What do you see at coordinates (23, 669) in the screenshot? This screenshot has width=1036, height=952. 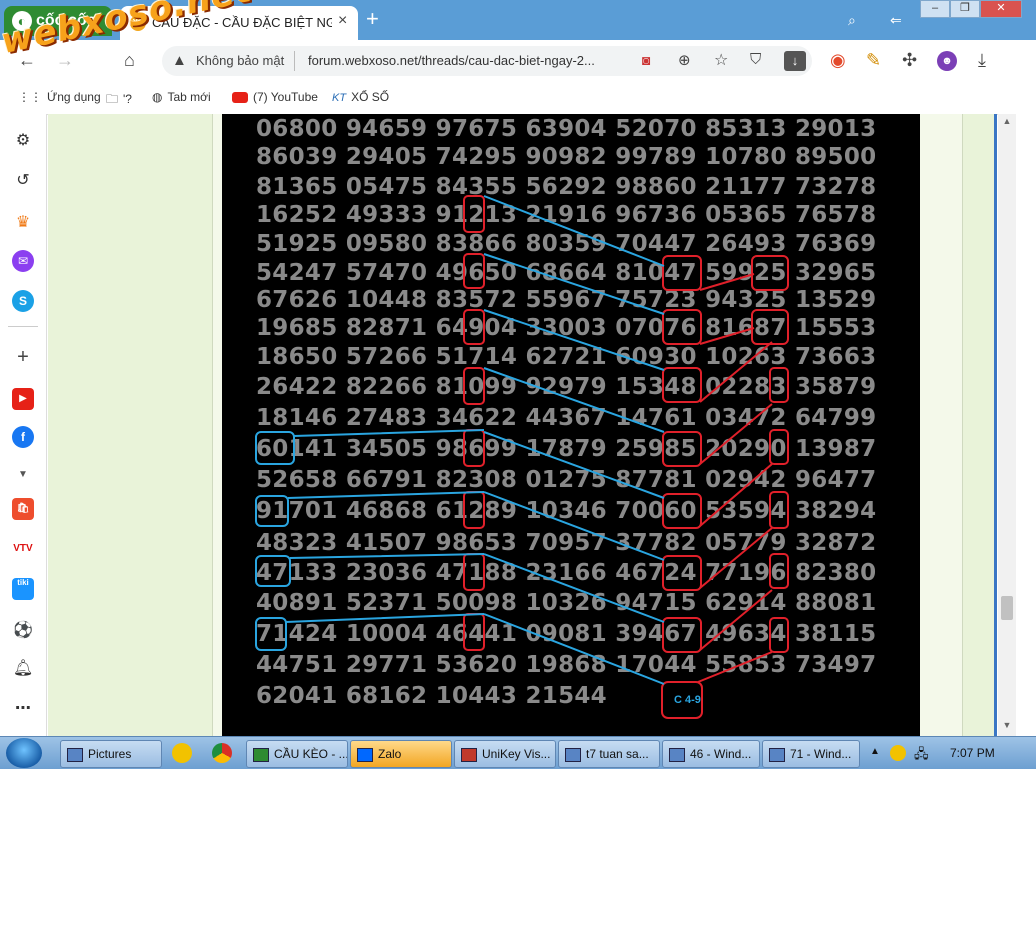 I see `notification-bell-icon: 🔔︎` at bounding box center [23, 669].